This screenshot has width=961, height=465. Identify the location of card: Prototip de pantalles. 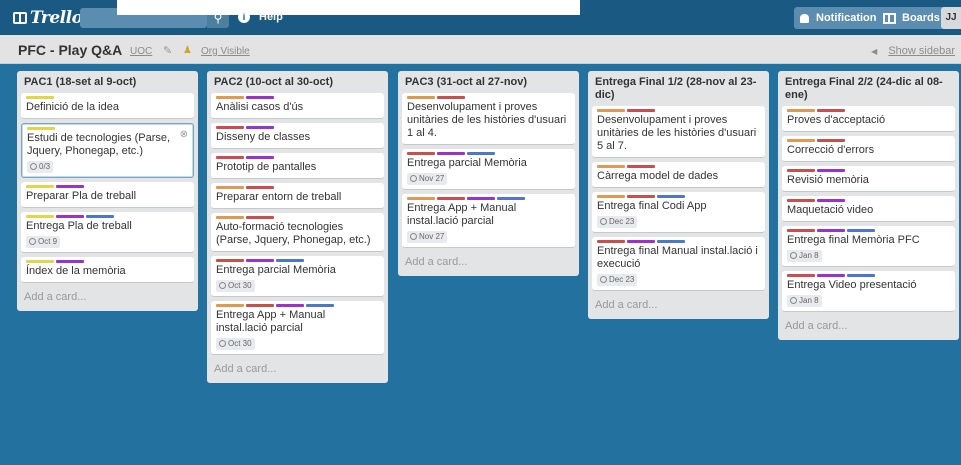
(297, 166).